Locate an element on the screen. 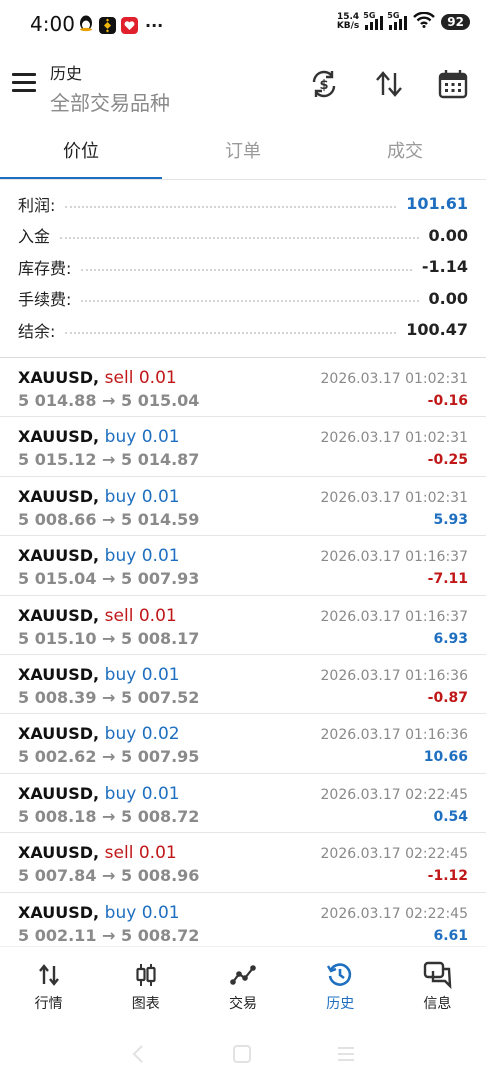  deal-profit: 0.54 is located at coordinates (450, 816).